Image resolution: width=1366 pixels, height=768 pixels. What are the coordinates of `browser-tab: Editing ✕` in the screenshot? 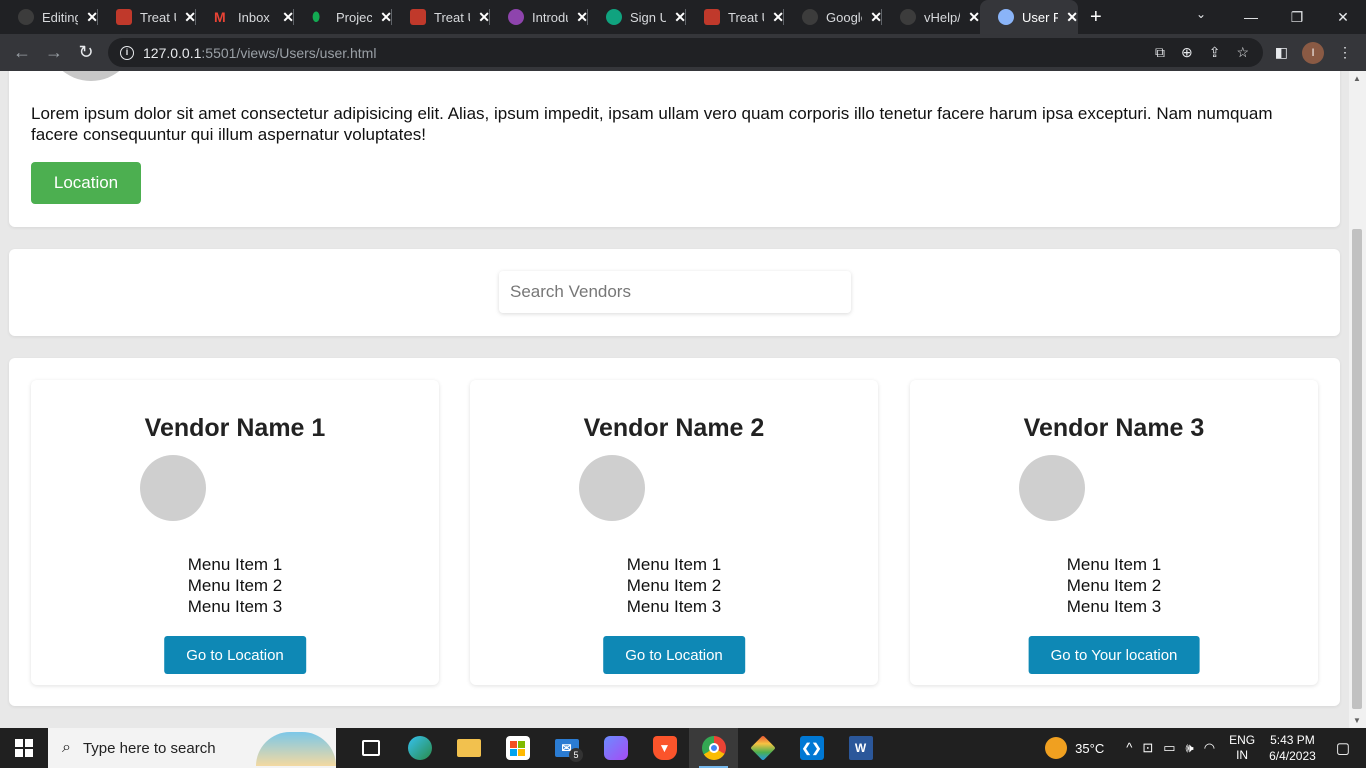 It's located at (49, 17).